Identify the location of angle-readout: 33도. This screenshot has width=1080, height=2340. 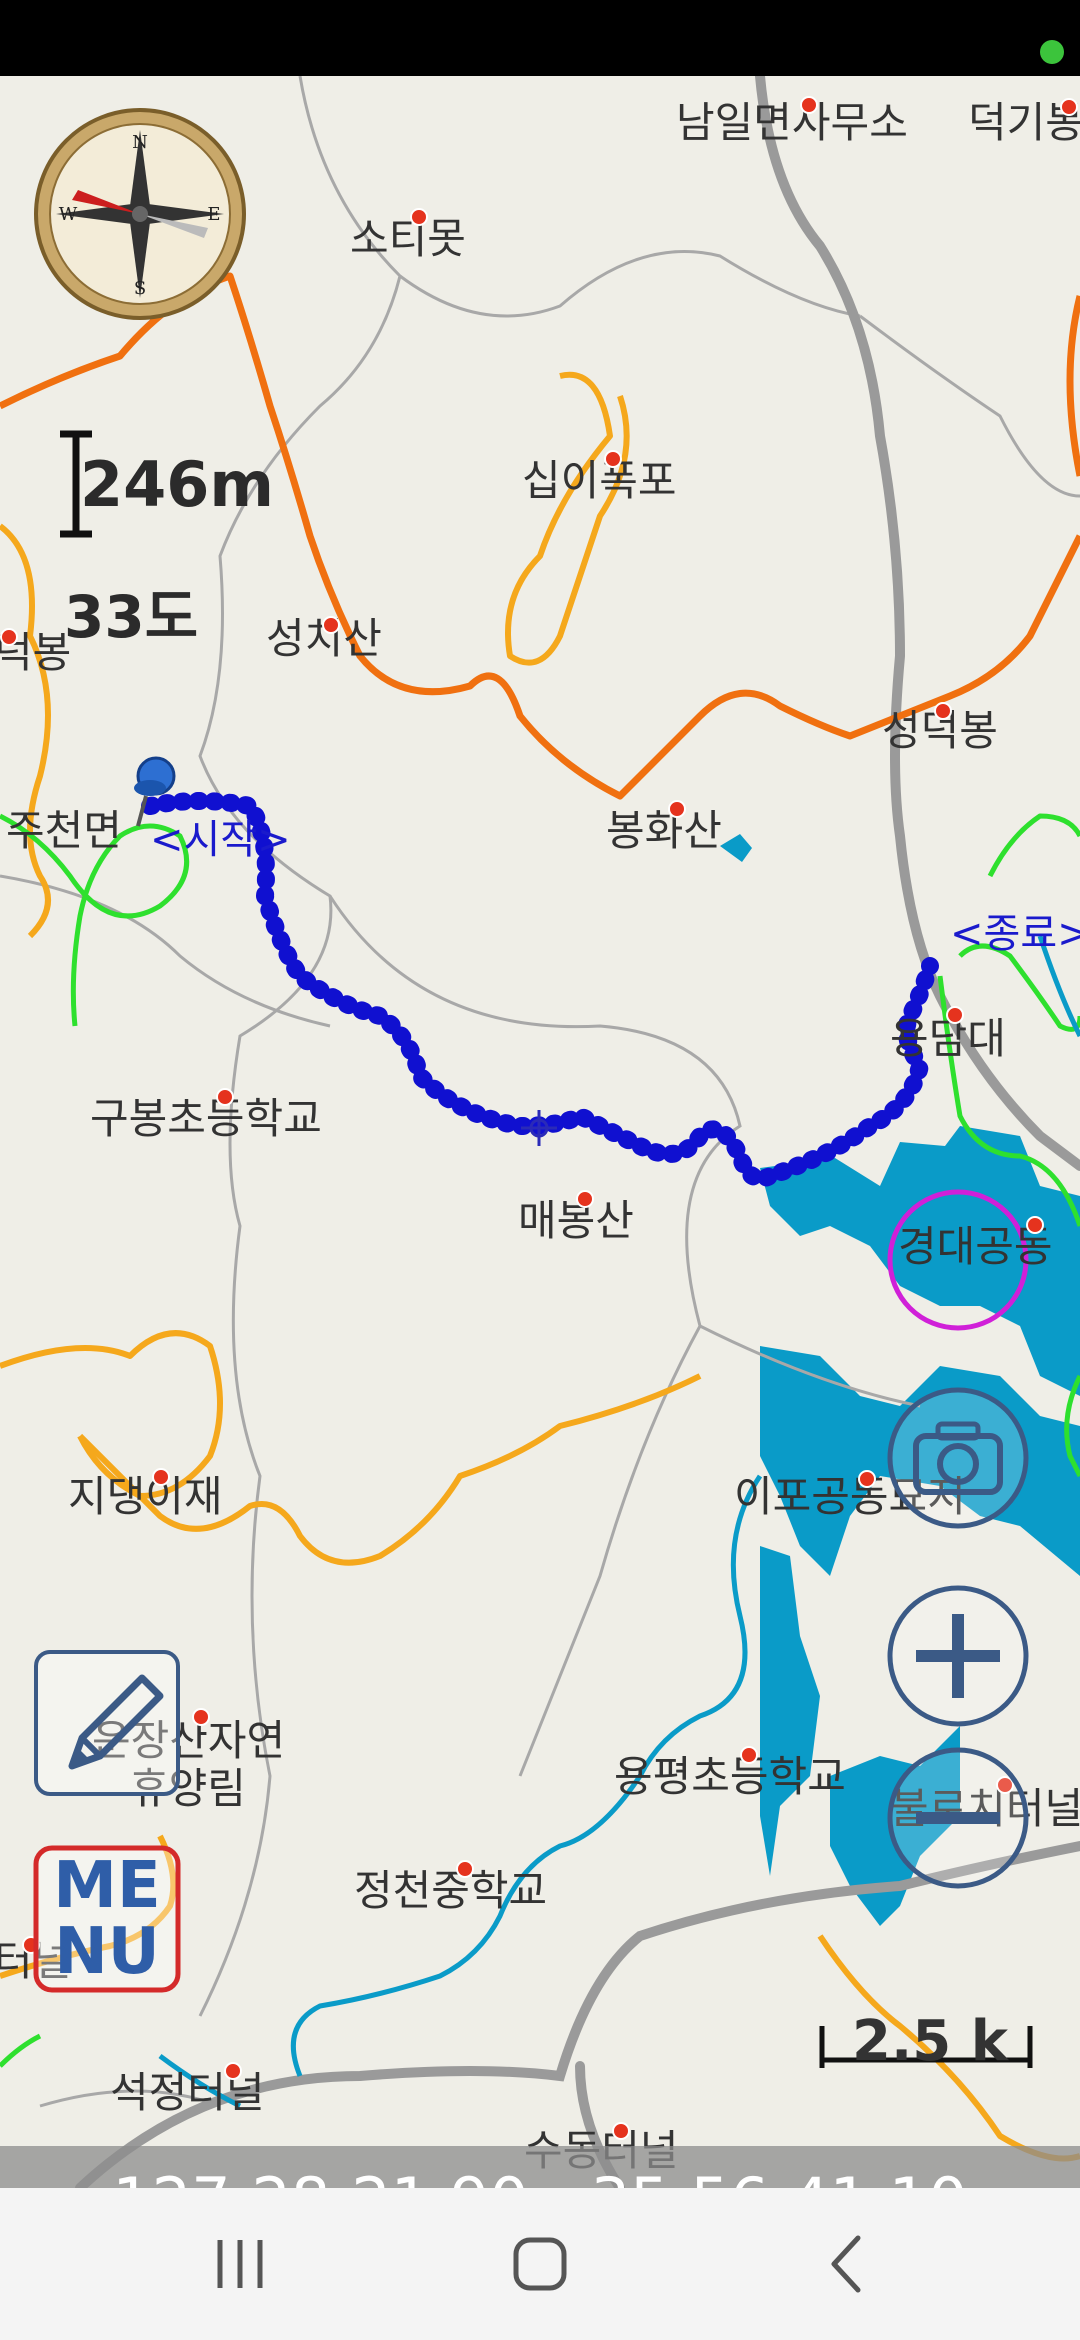
(131, 617).